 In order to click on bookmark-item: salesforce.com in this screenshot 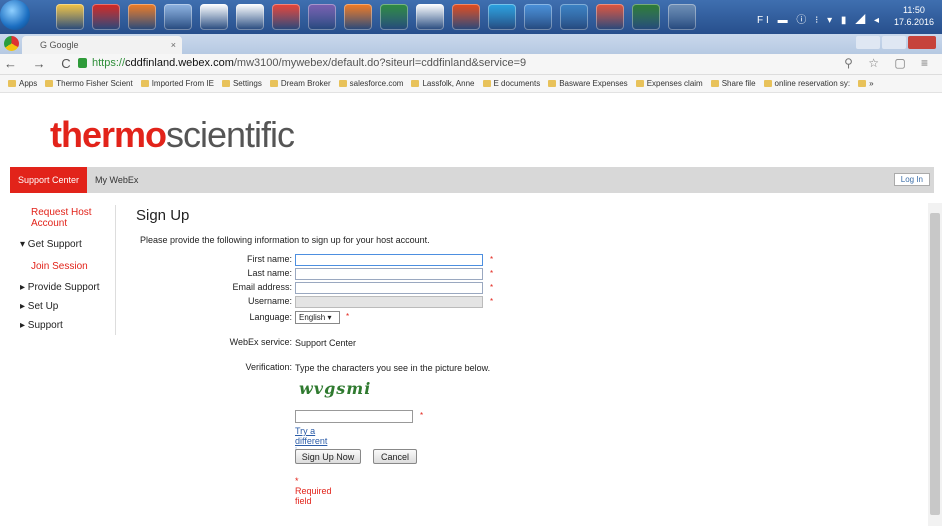, I will do `click(370, 83)`.